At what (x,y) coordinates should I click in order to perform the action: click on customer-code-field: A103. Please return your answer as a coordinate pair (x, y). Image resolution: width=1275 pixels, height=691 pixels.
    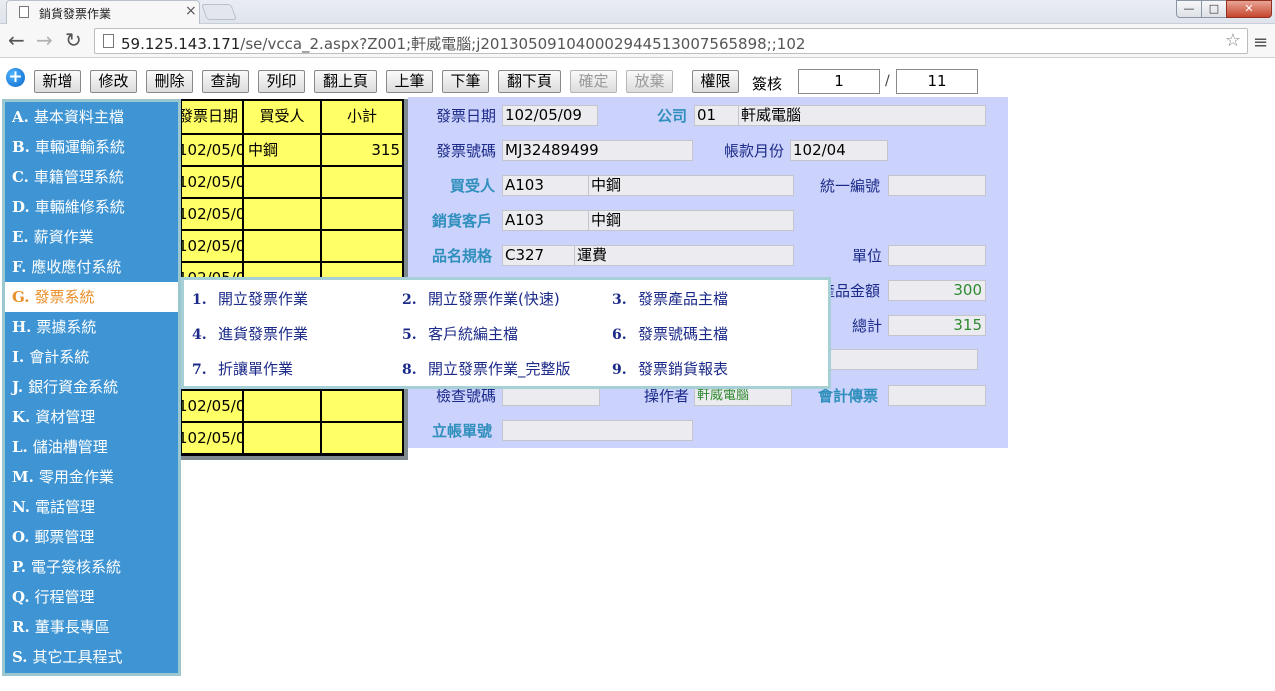
    Looking at the image, I should click on (546, 220).